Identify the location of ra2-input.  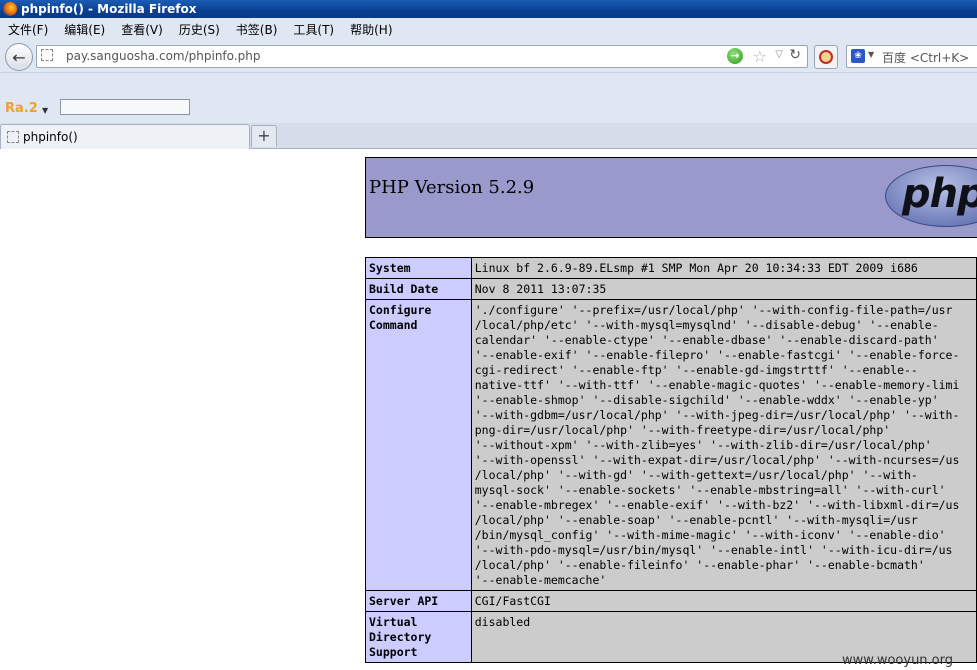
(125, 107).